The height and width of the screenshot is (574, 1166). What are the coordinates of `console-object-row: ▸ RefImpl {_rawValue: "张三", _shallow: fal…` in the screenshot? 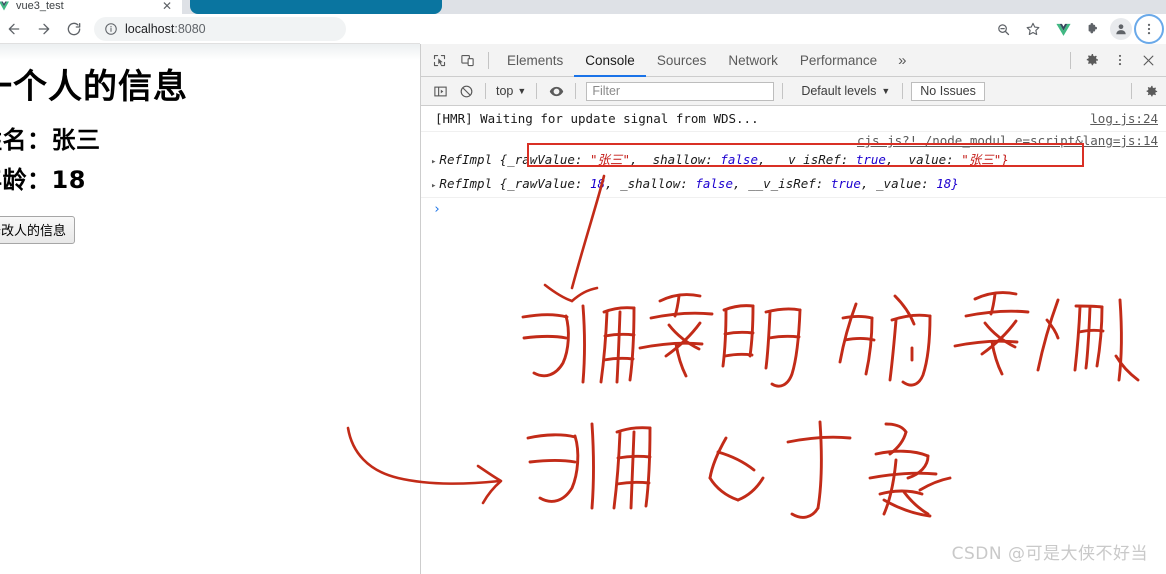 It's located at (793, 161).